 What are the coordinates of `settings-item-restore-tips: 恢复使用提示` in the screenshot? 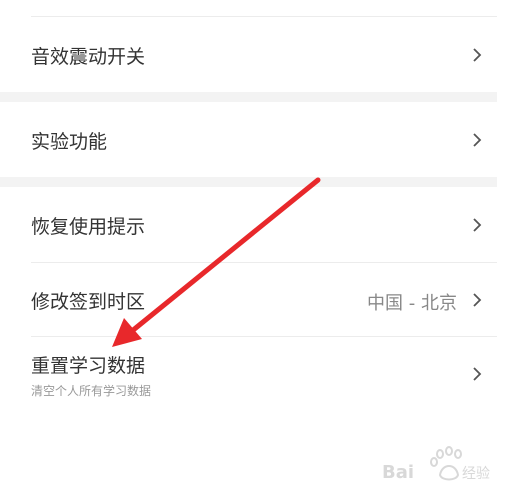 It's located at (248, 224).